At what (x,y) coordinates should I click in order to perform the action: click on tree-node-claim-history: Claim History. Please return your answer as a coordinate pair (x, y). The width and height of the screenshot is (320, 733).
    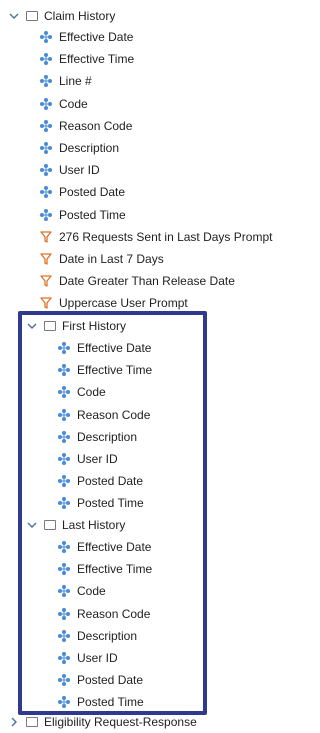
    Looking at the image, I should click on (61, 16).